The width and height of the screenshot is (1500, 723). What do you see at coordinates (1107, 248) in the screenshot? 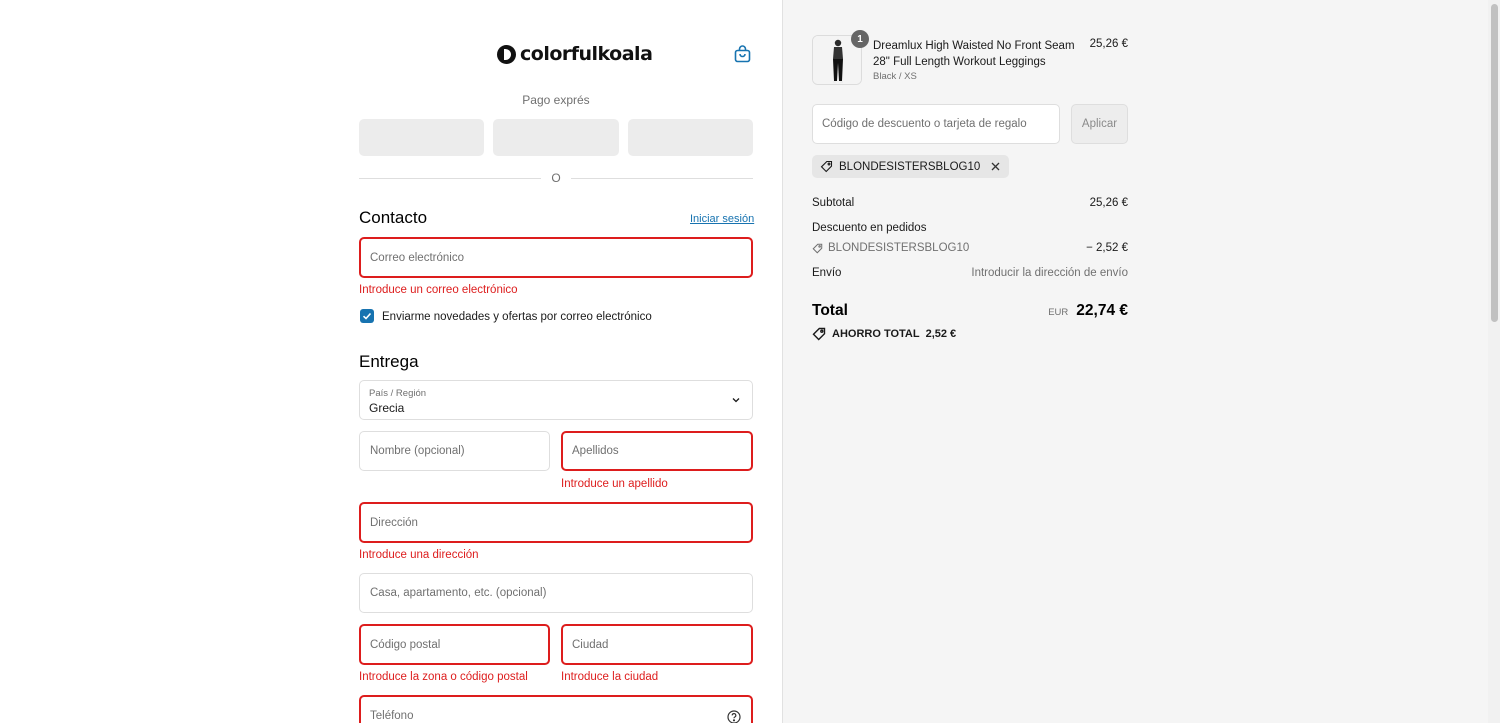
I see `order-discount-value: − 2,52 €` at bounding box center [1107, 248].